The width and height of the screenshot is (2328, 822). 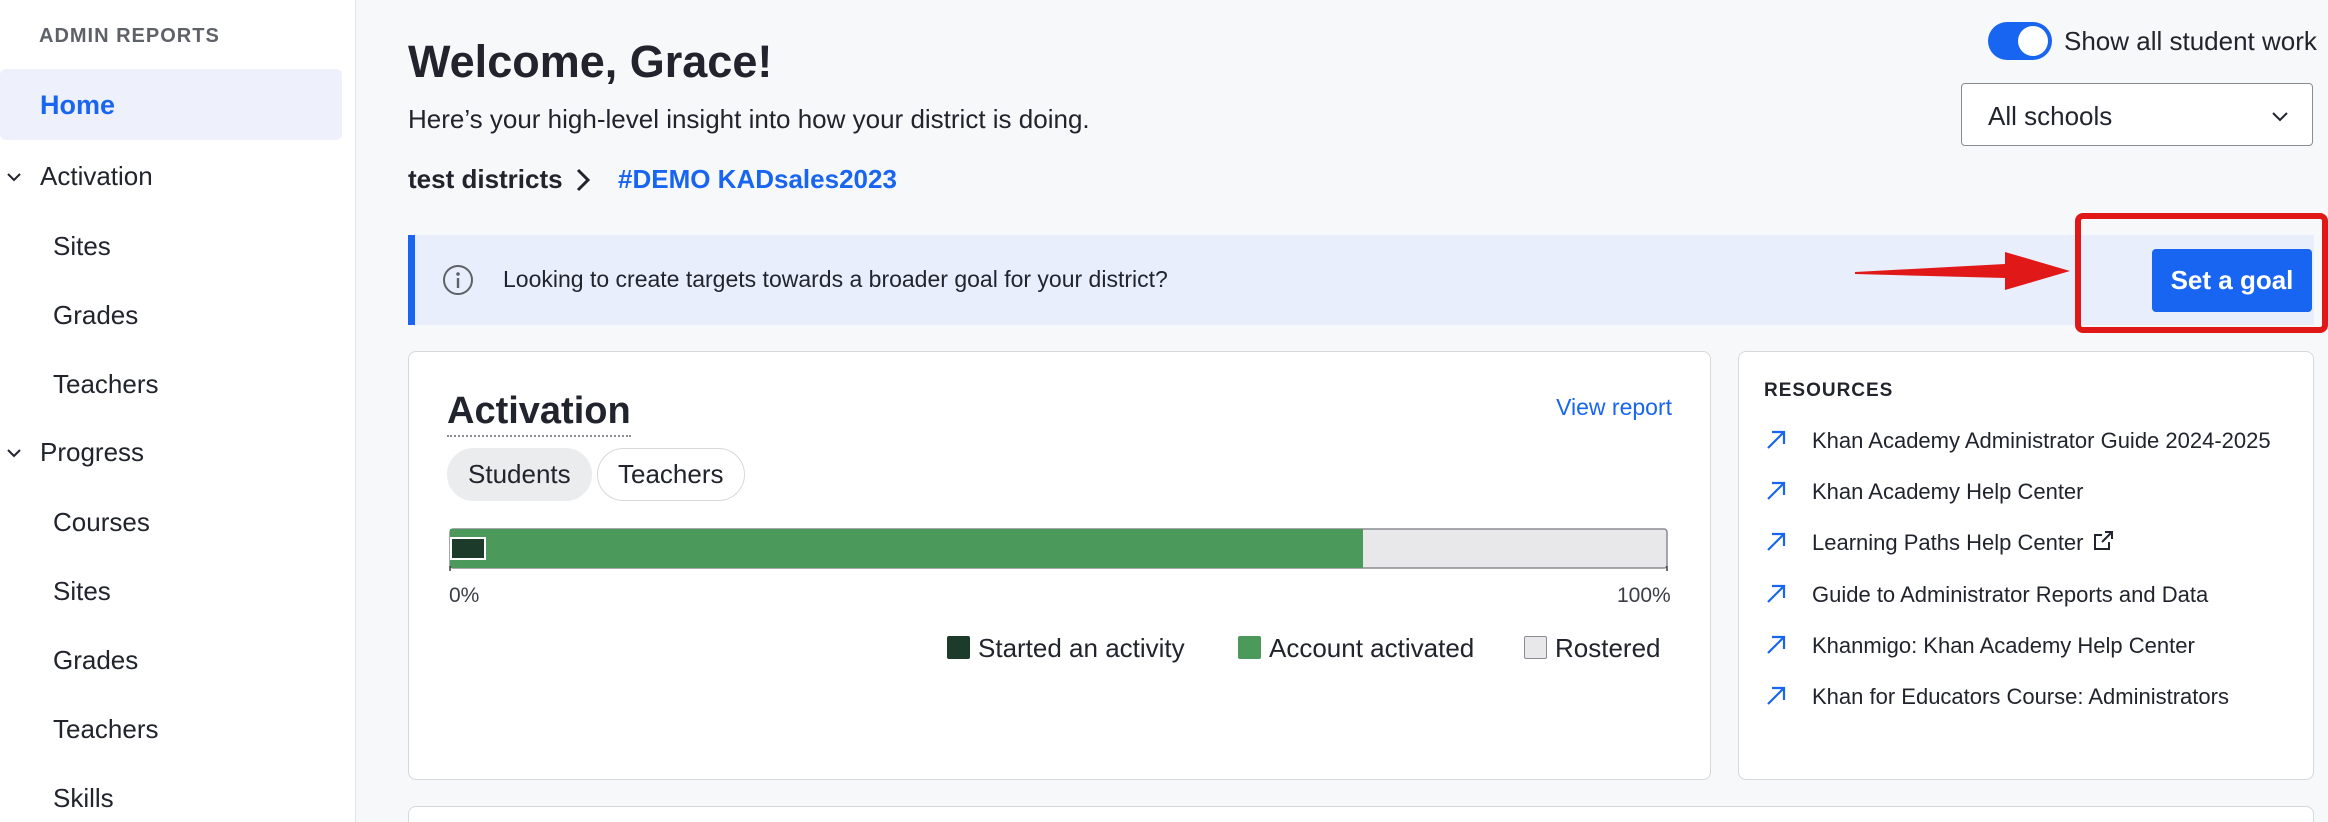 What do you see at coordinates (906, 548) in the screenshot?
I see `bar-account-activated` at bounding box center [906, 548].